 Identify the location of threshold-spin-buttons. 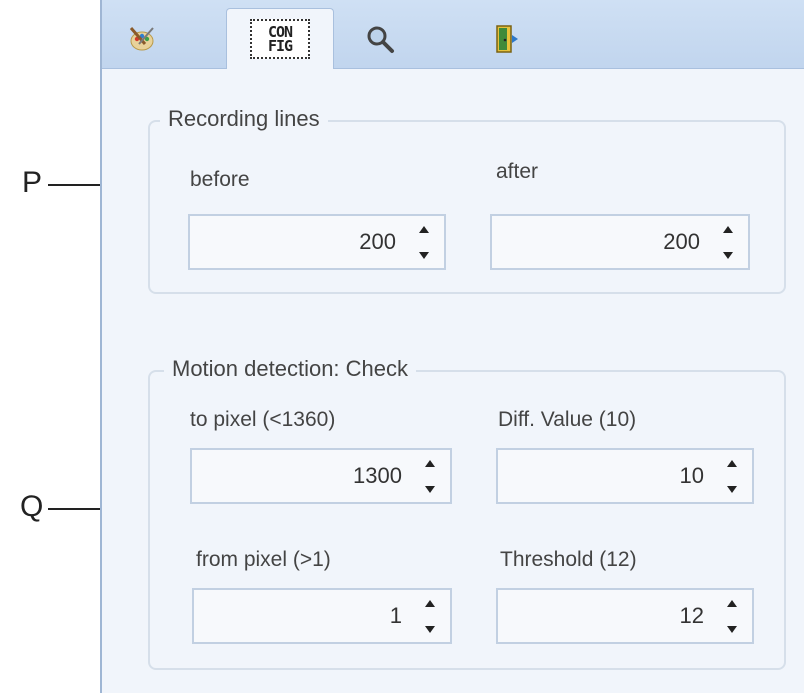
(732, 618).